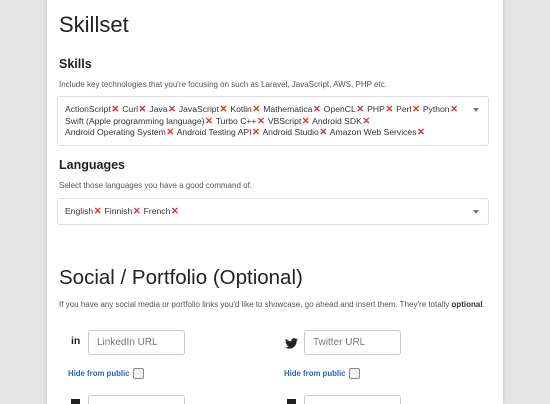  Describe the element at coordinates (288, 109) in the screenshot. I see `skill-tag-label: Mathematica` at that location.